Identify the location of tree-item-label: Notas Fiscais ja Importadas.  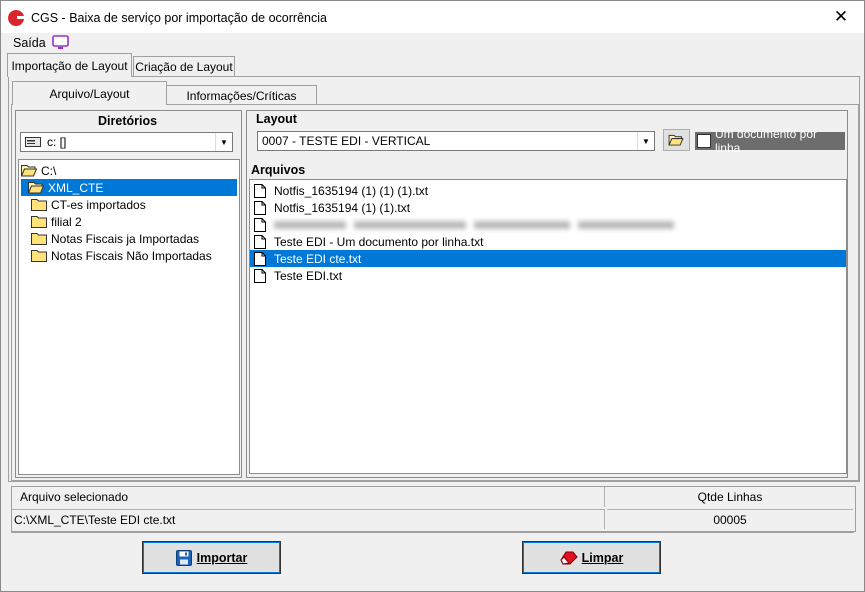
(125, 238).